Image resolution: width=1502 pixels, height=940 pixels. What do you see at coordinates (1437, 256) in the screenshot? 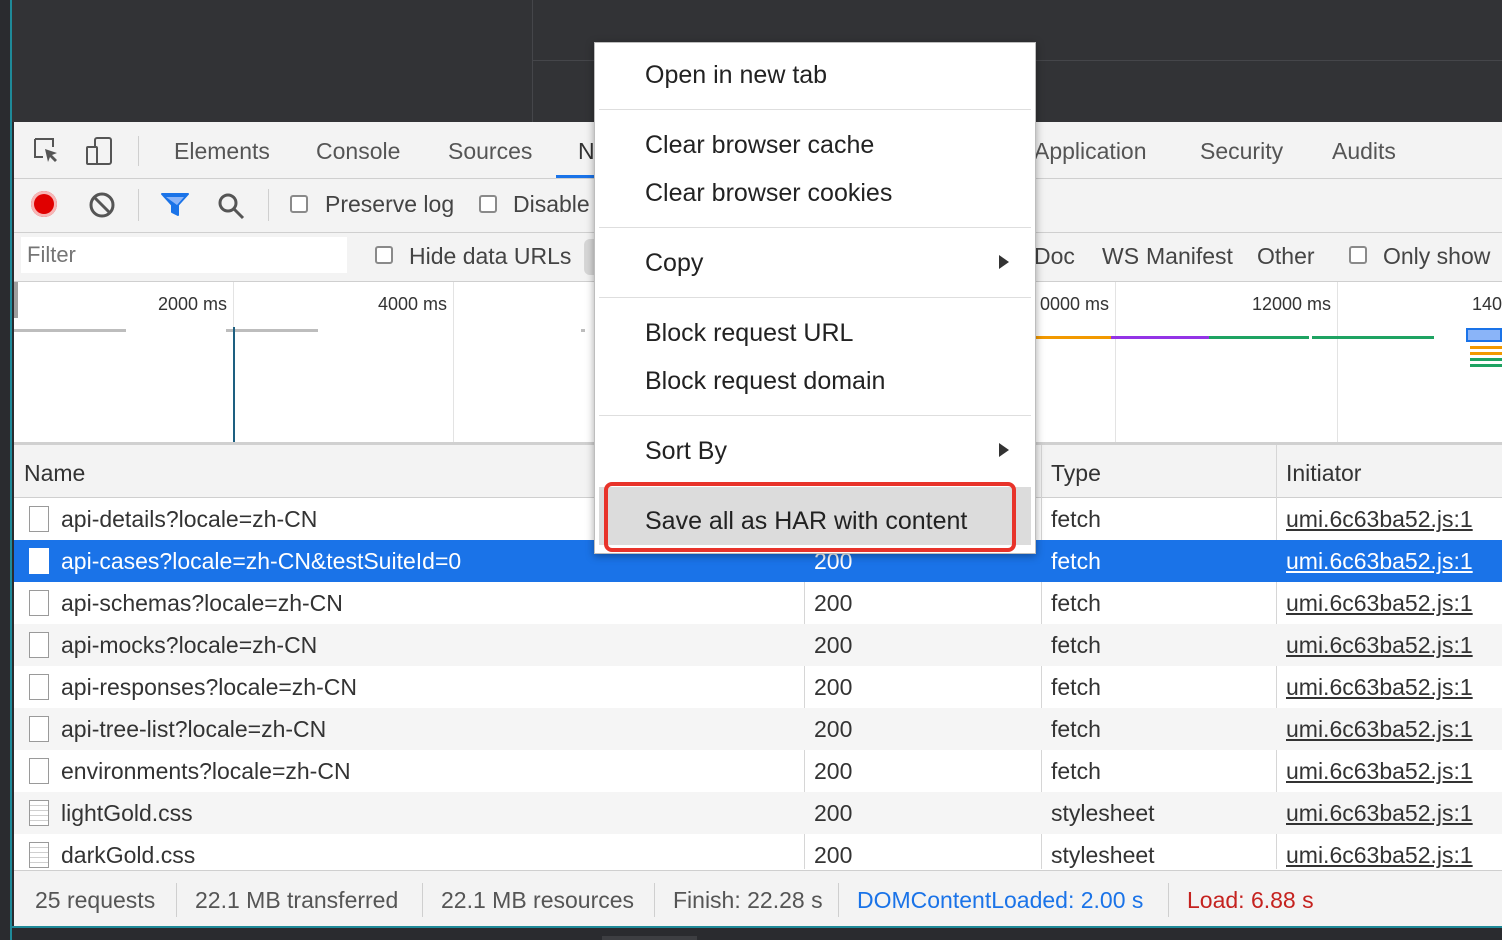
I see `only-show-label: Only show` at bounding box center [1437, 256].